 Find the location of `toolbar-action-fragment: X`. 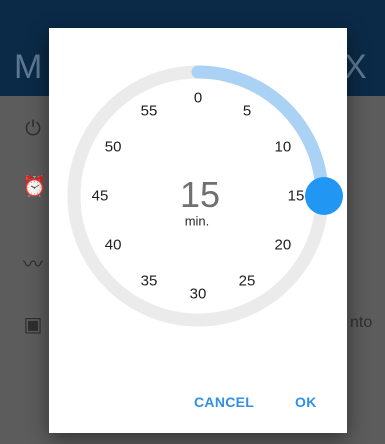

toolbar-action-fragment: X is located at coordinates (355, 67).